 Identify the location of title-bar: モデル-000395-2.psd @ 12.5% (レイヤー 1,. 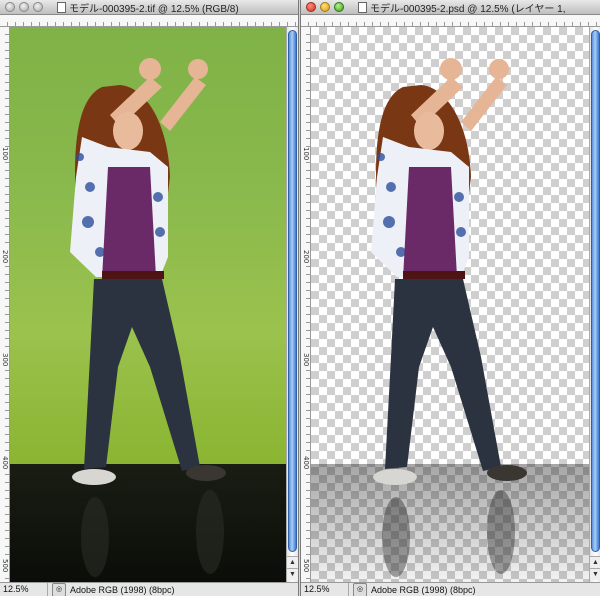
(450, 7).